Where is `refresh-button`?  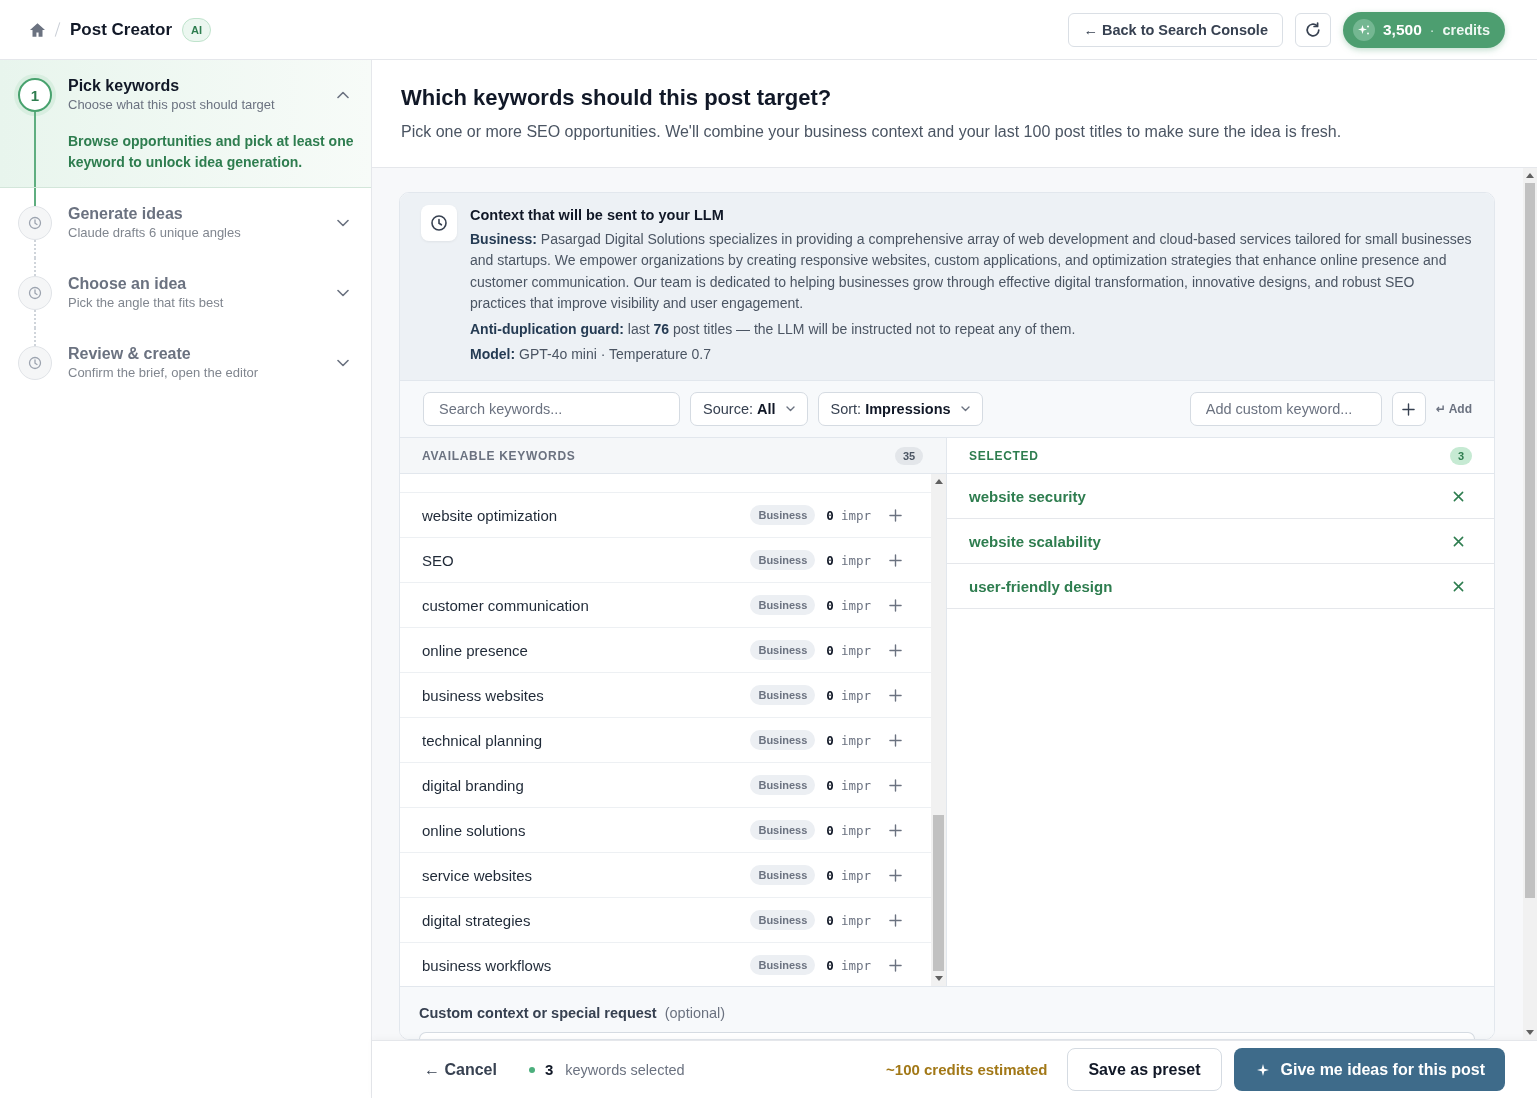 refresh-button is located at coordinates (1312, 29).